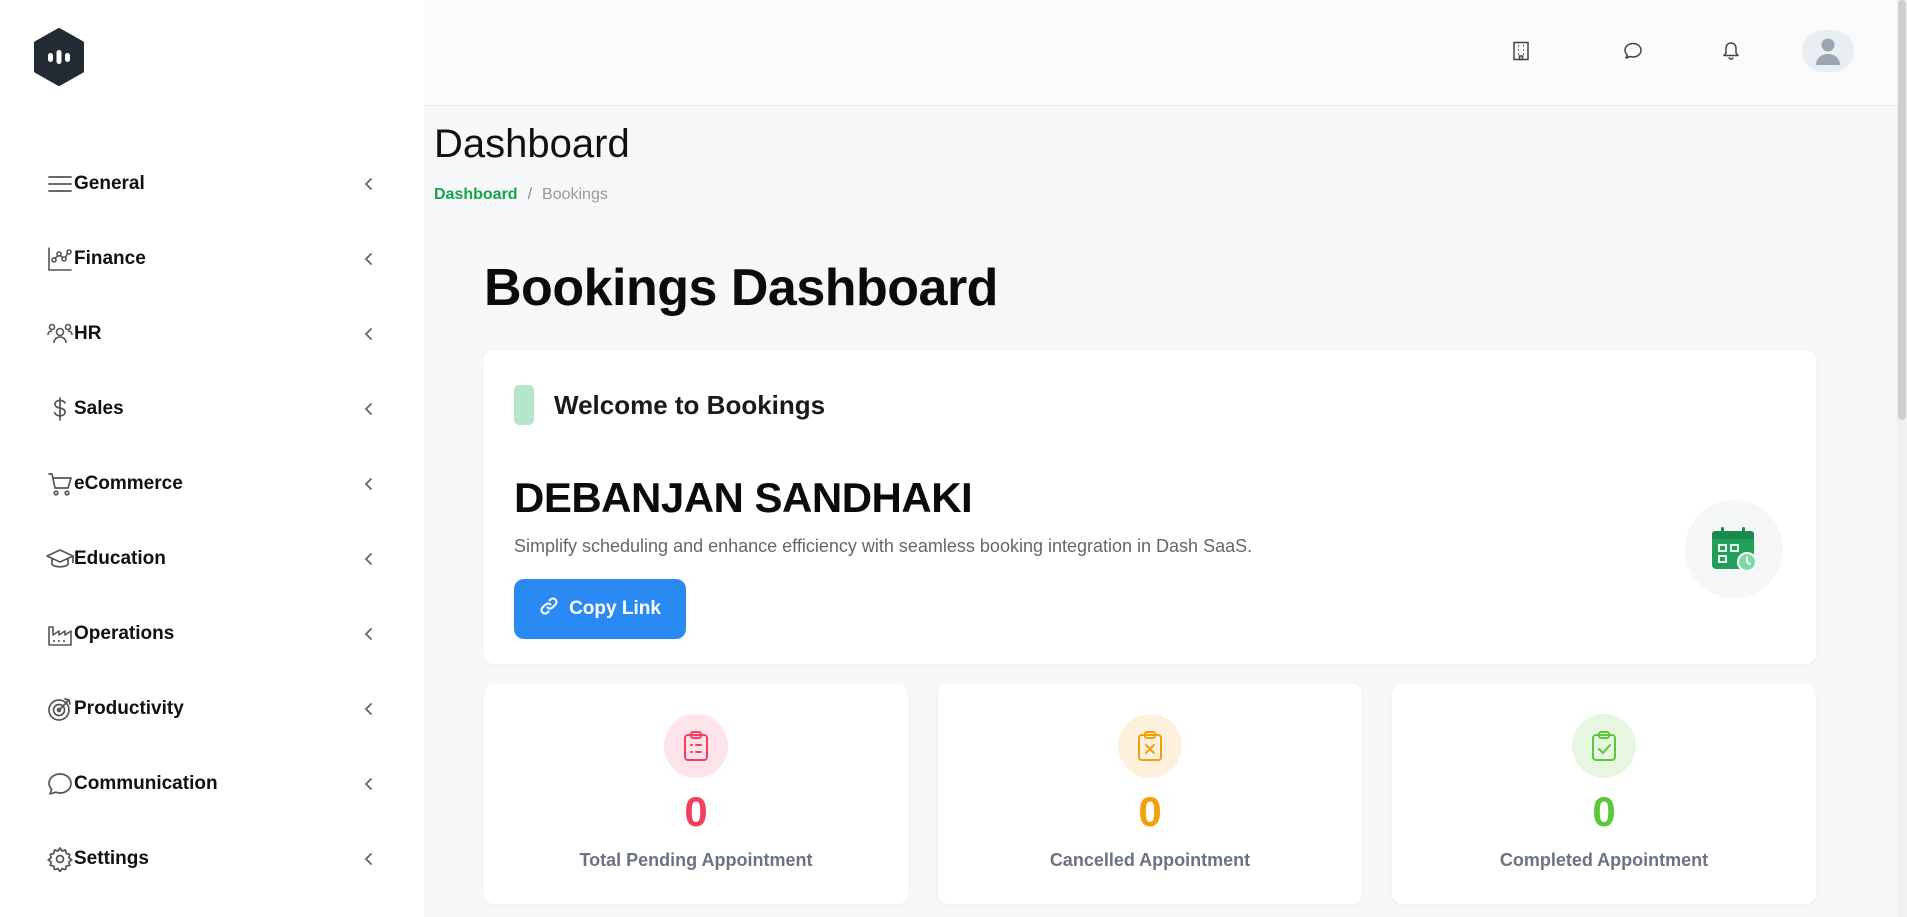 Image resolution: width=1907 pixels, height=917 pixels. What do you see at coordinates (1902, 458) in the screenshot?
I see `page-scrollbar` at bounding box center [1902, 458].